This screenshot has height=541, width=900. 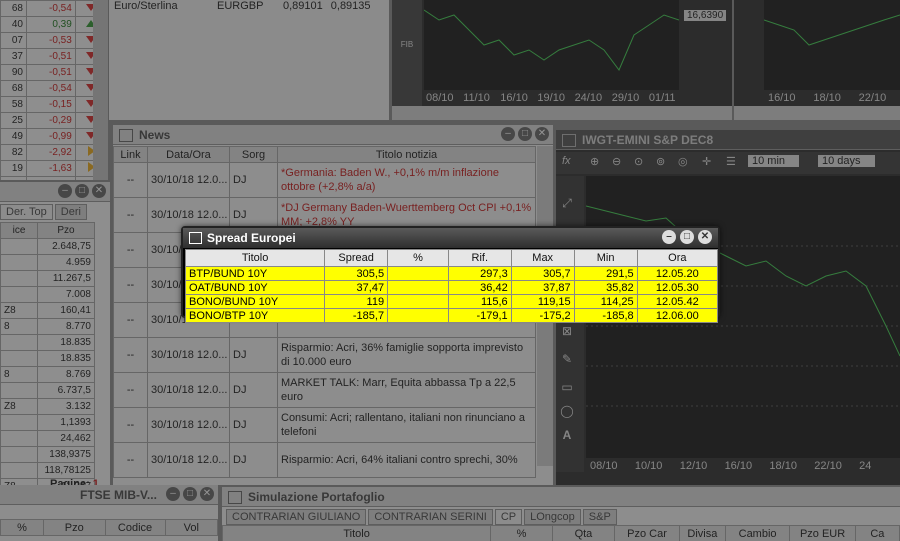 What do you see at coordinates (846, 161) in the screenshot?
I see `range-select: 10 days` at bounding box center [846, 161].